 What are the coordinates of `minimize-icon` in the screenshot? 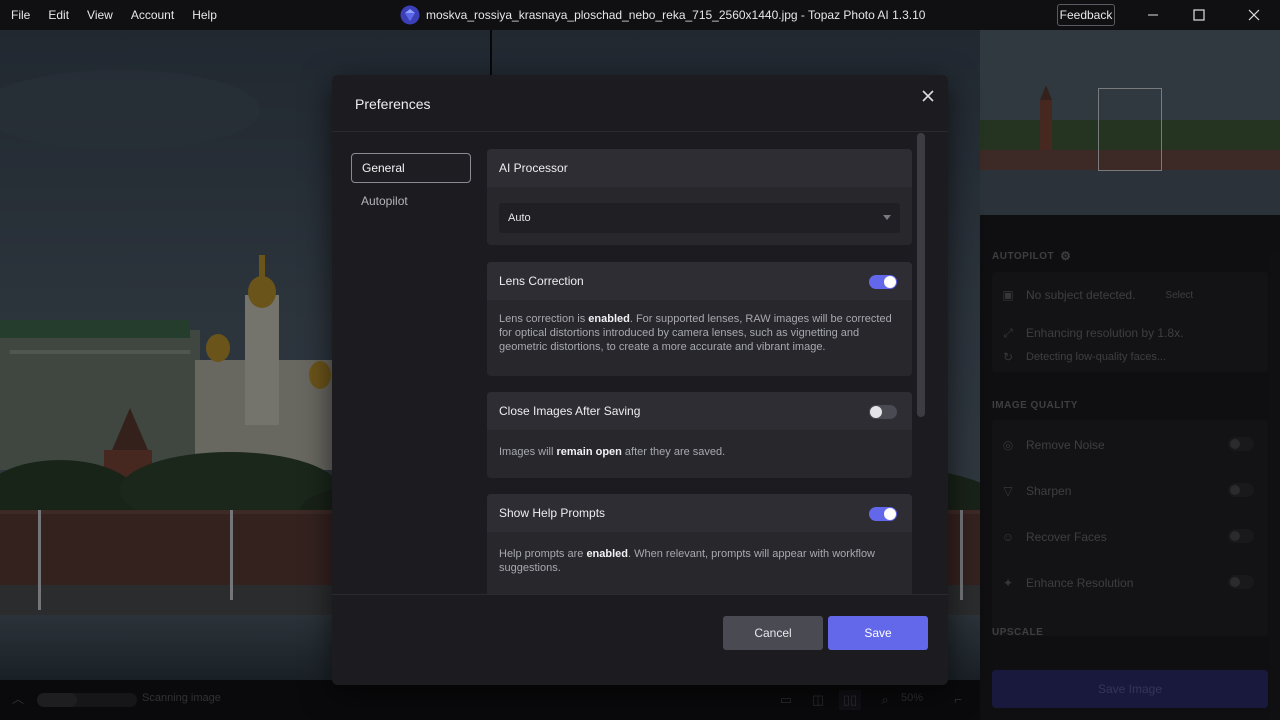 It's located at (1153, 15).